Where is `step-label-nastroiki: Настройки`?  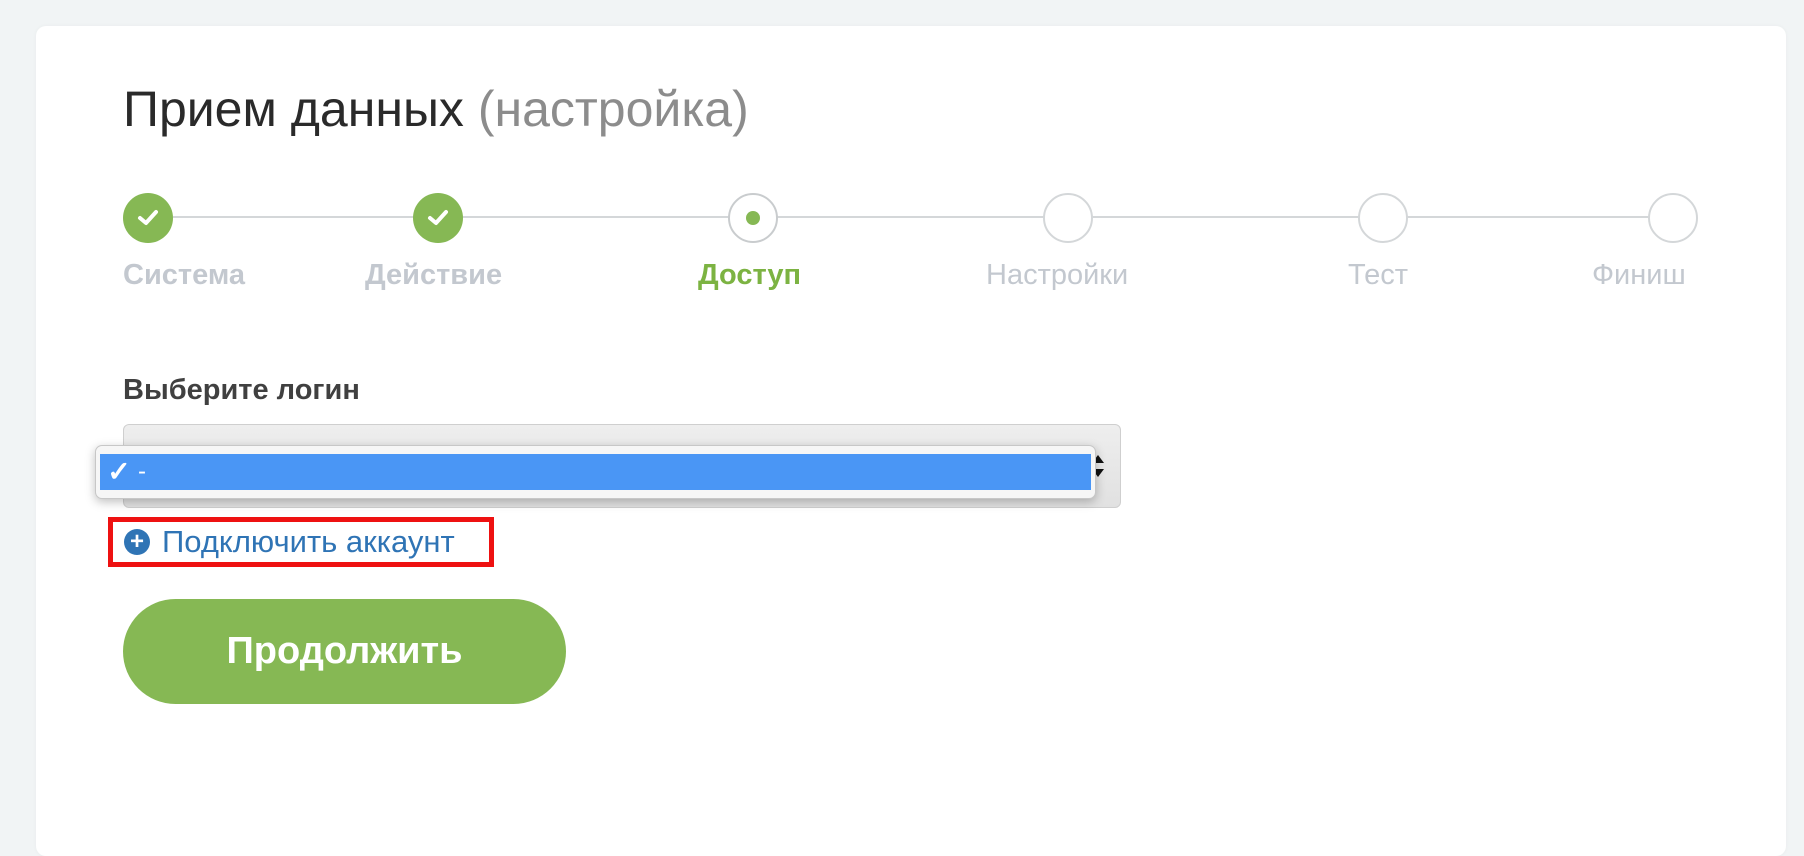 step-label-nastroiki: Настройки is located at coordinates (1057, 275).